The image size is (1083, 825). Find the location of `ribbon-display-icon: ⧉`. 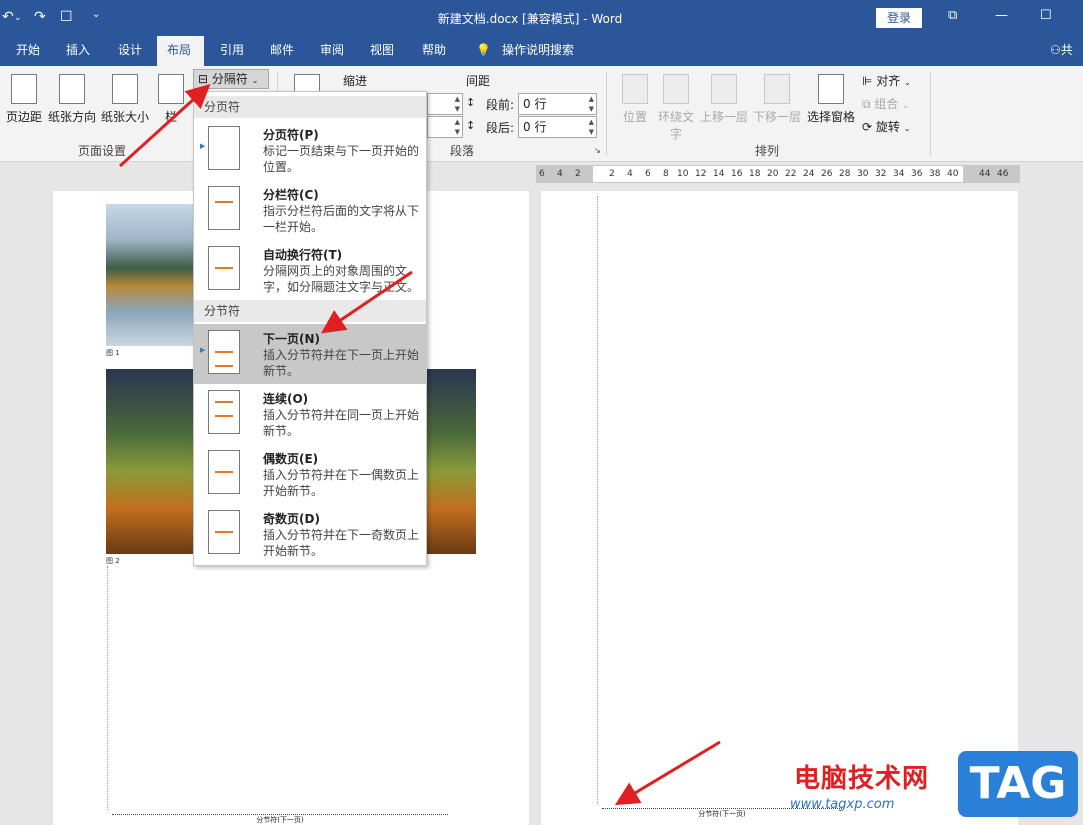

ribbon-display-icon: ⧉ is located at coordinates (952, 15).